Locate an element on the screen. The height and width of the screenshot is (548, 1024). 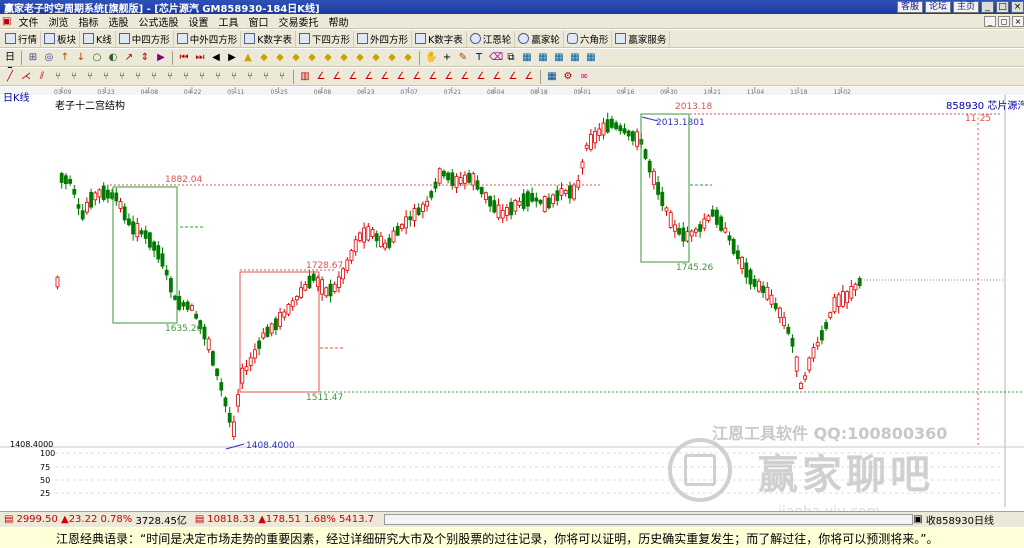
cycle-icon: ◎ is located at coordinates (49, 58).